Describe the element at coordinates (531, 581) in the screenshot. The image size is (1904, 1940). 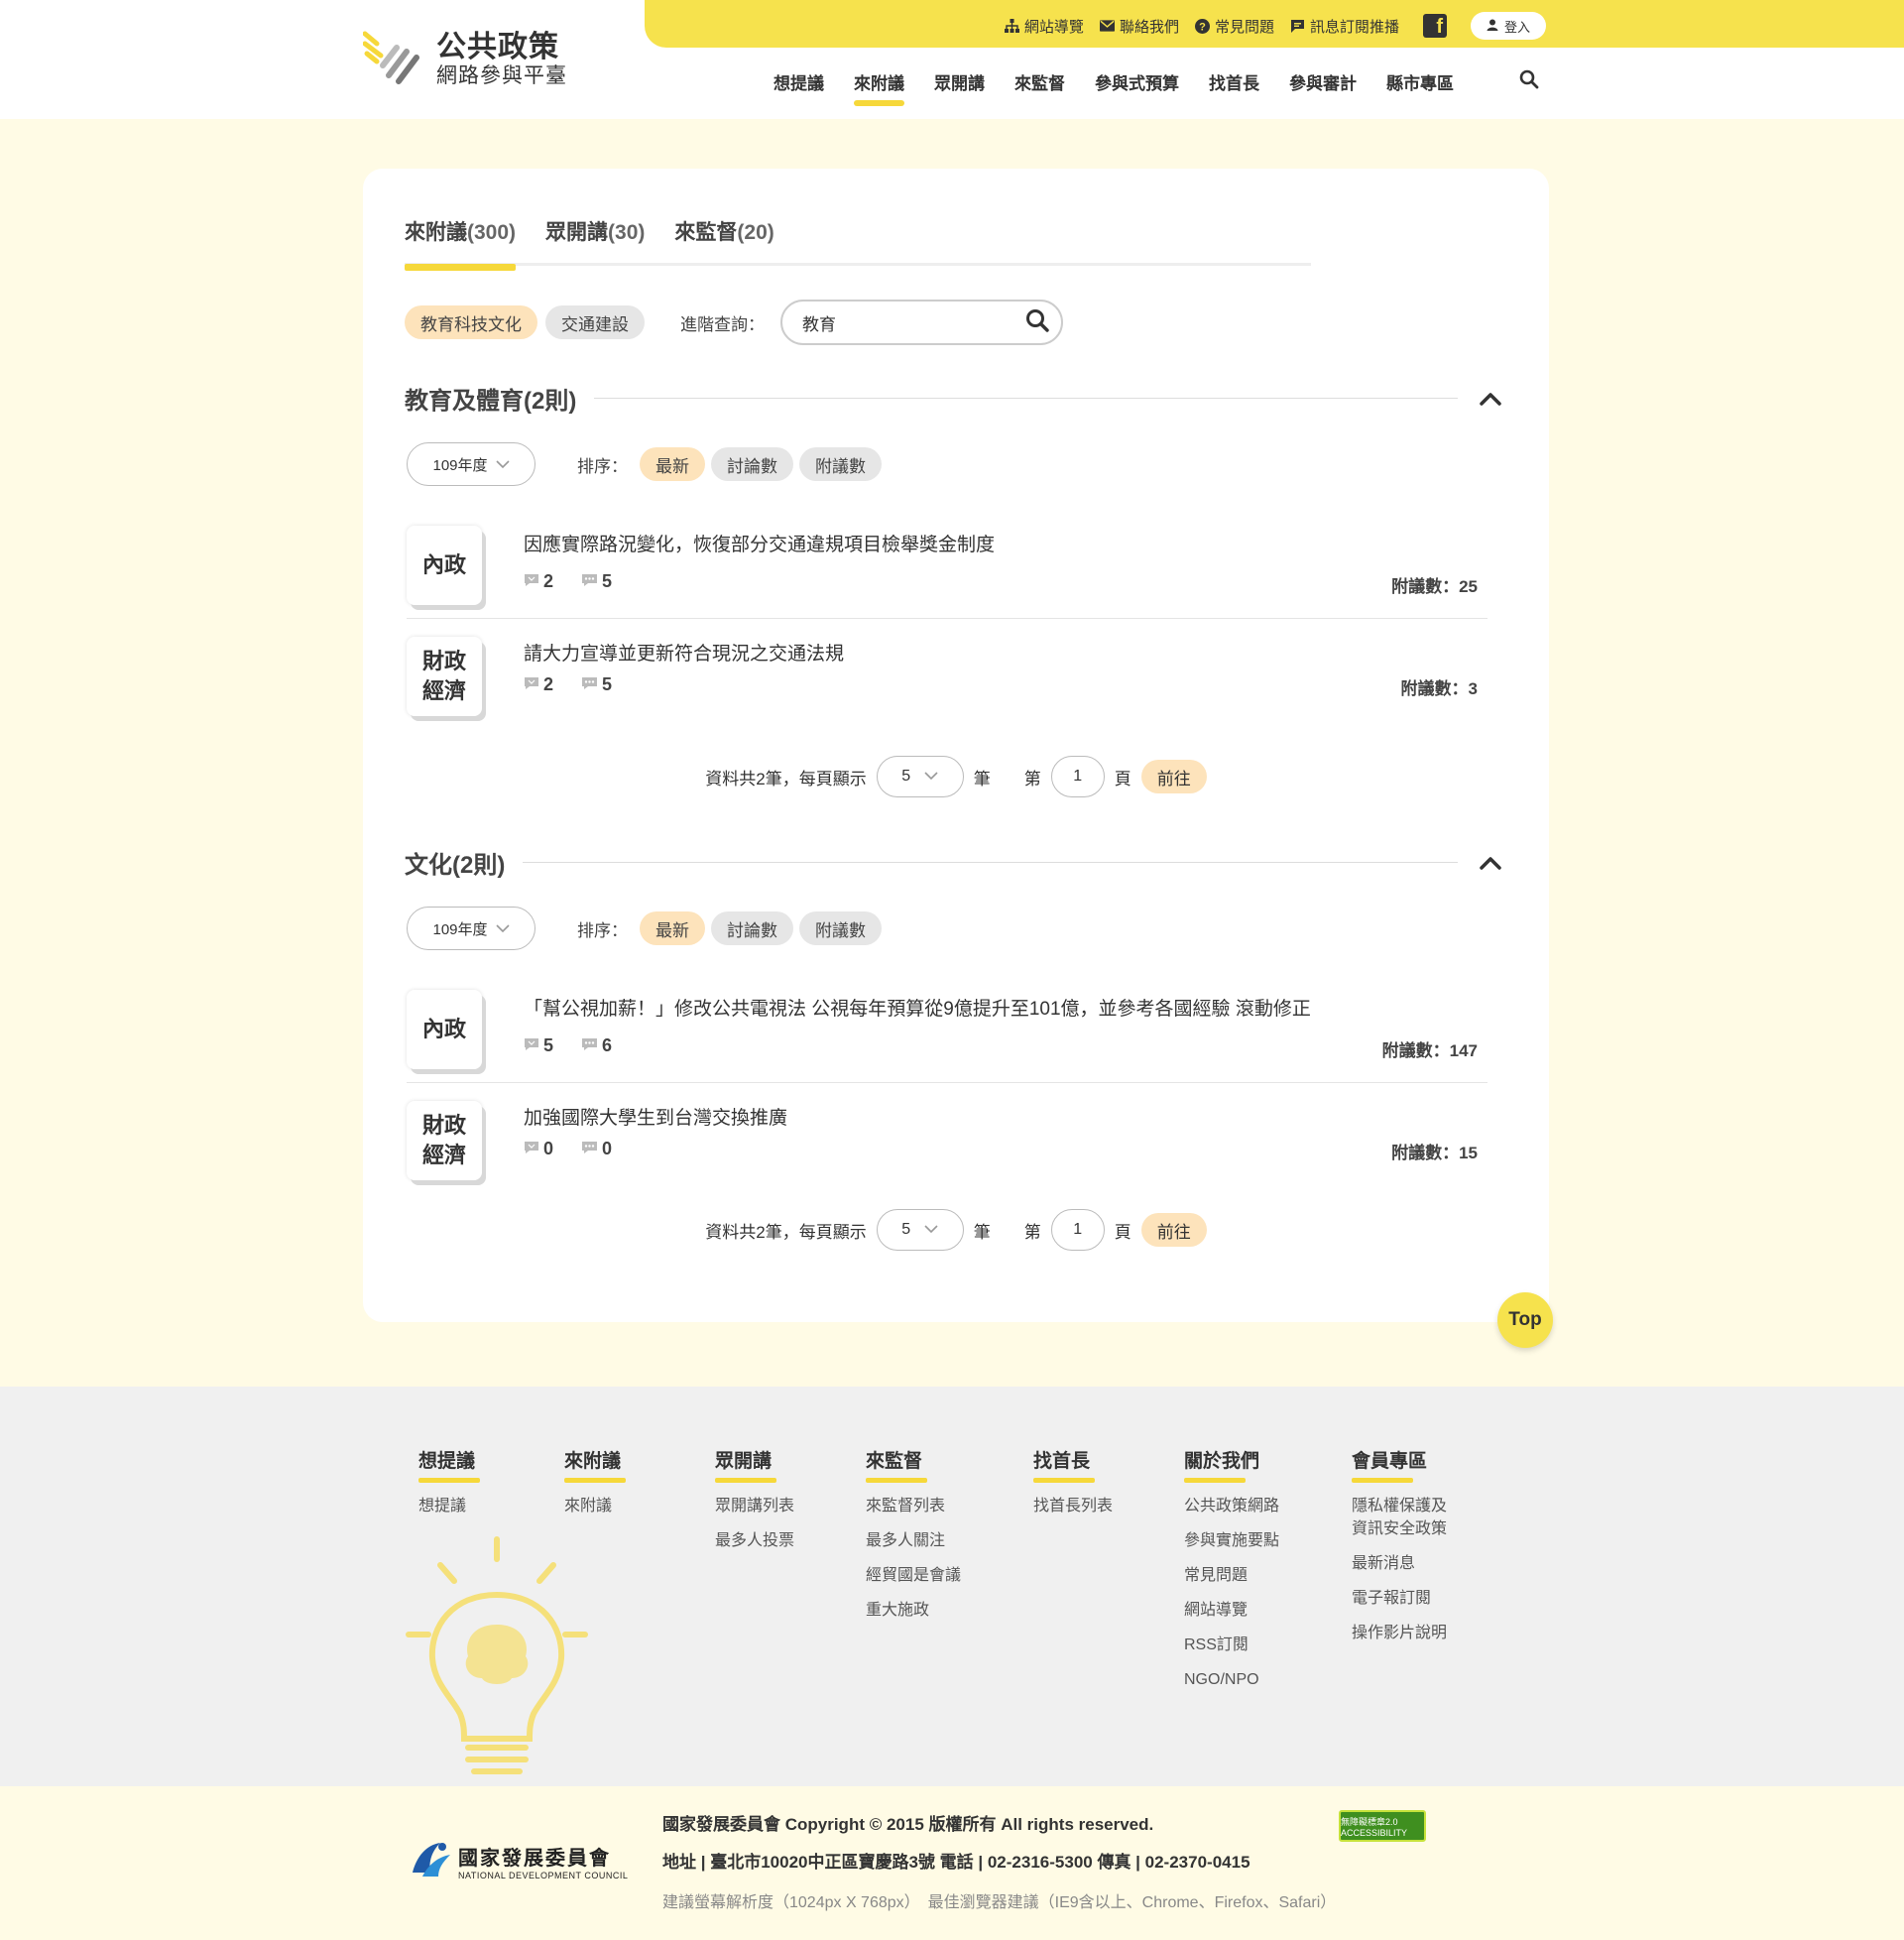
I see `comment-icon` at that location.